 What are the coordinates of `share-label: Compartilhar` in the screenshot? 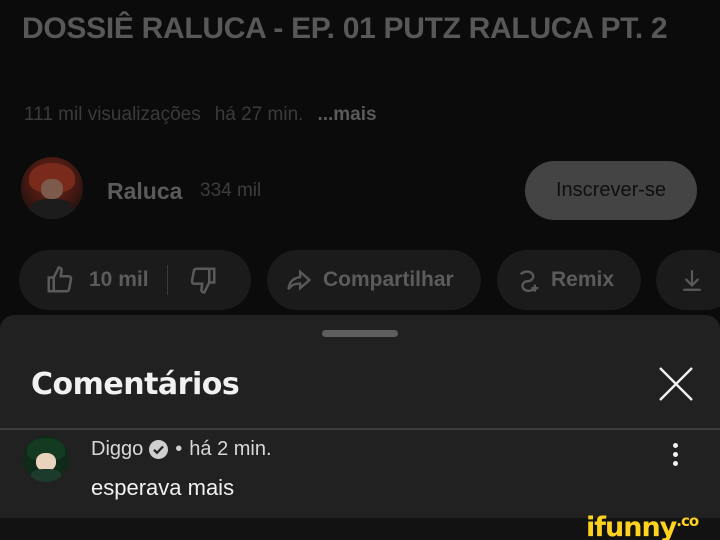 It's located at (388, 279).